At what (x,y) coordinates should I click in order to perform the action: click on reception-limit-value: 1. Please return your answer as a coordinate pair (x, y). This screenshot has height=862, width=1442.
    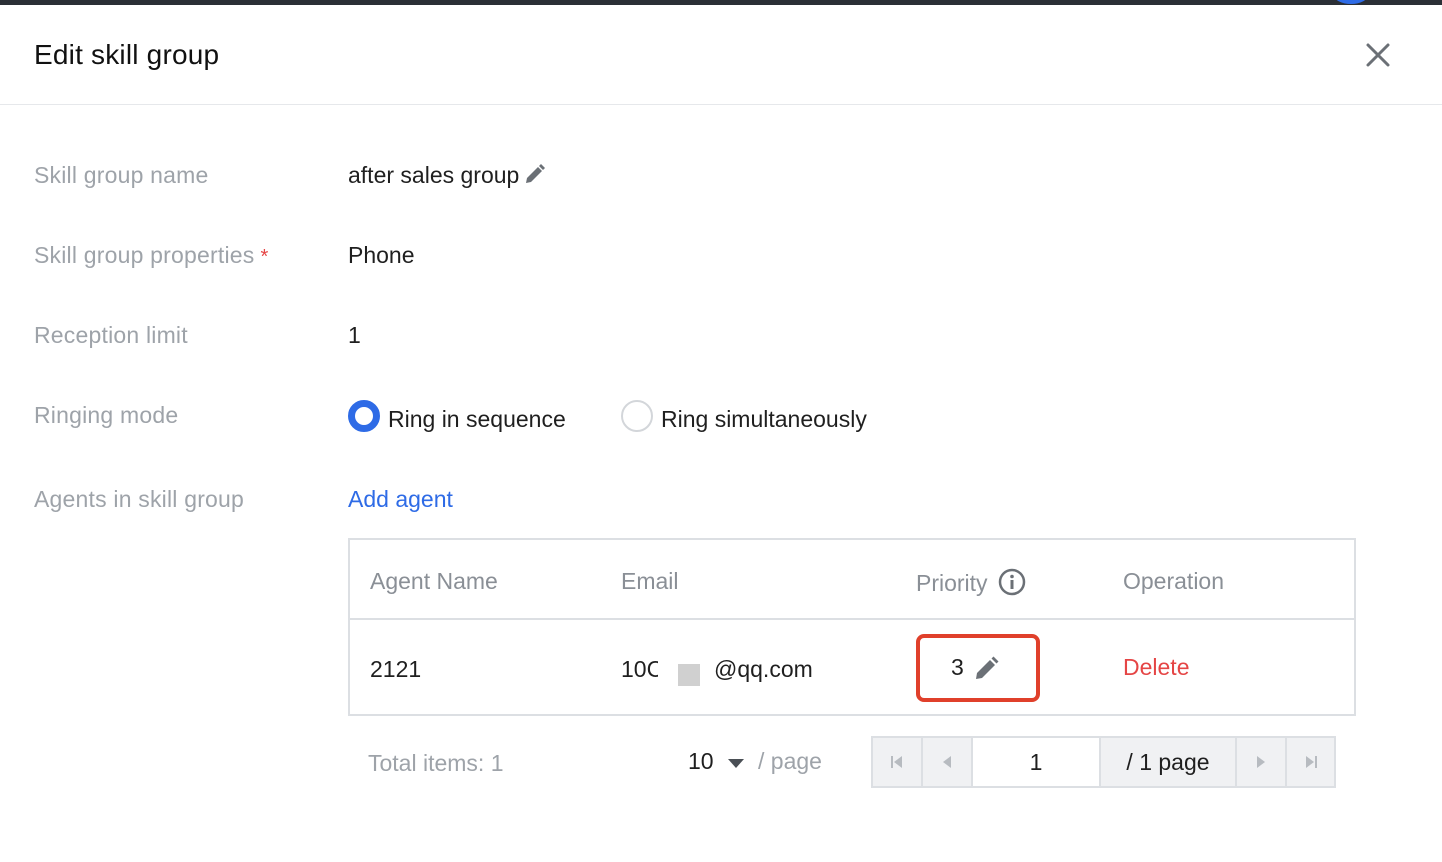
    Looking at the image, I should click on (354, 335).